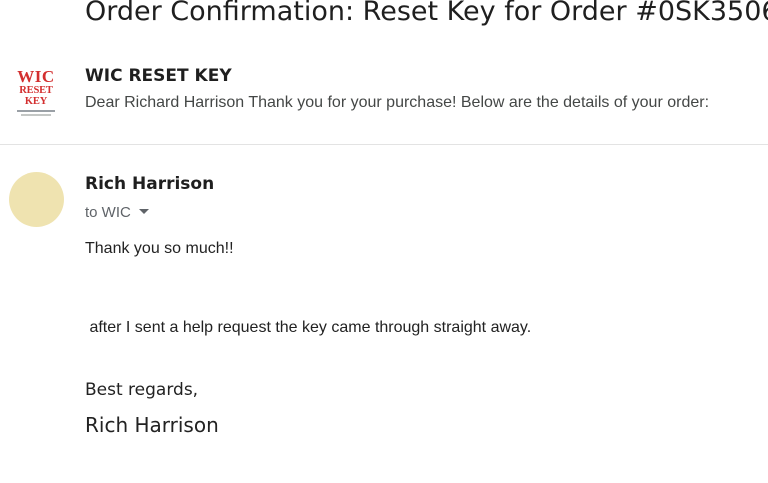 The image size is (768, 483). What do you see at coordinates (36, 76) in the screenshot?
I see `logo-text-wic: WIC` at bounding box center [36, 76].